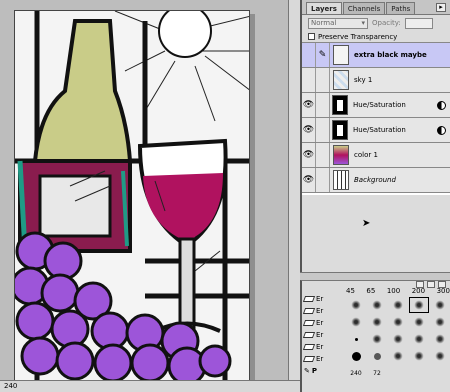 Image resolution: width=450 pixels, height=392 pixels. I want to click on layer-name: sky 1, so click(363, 80).